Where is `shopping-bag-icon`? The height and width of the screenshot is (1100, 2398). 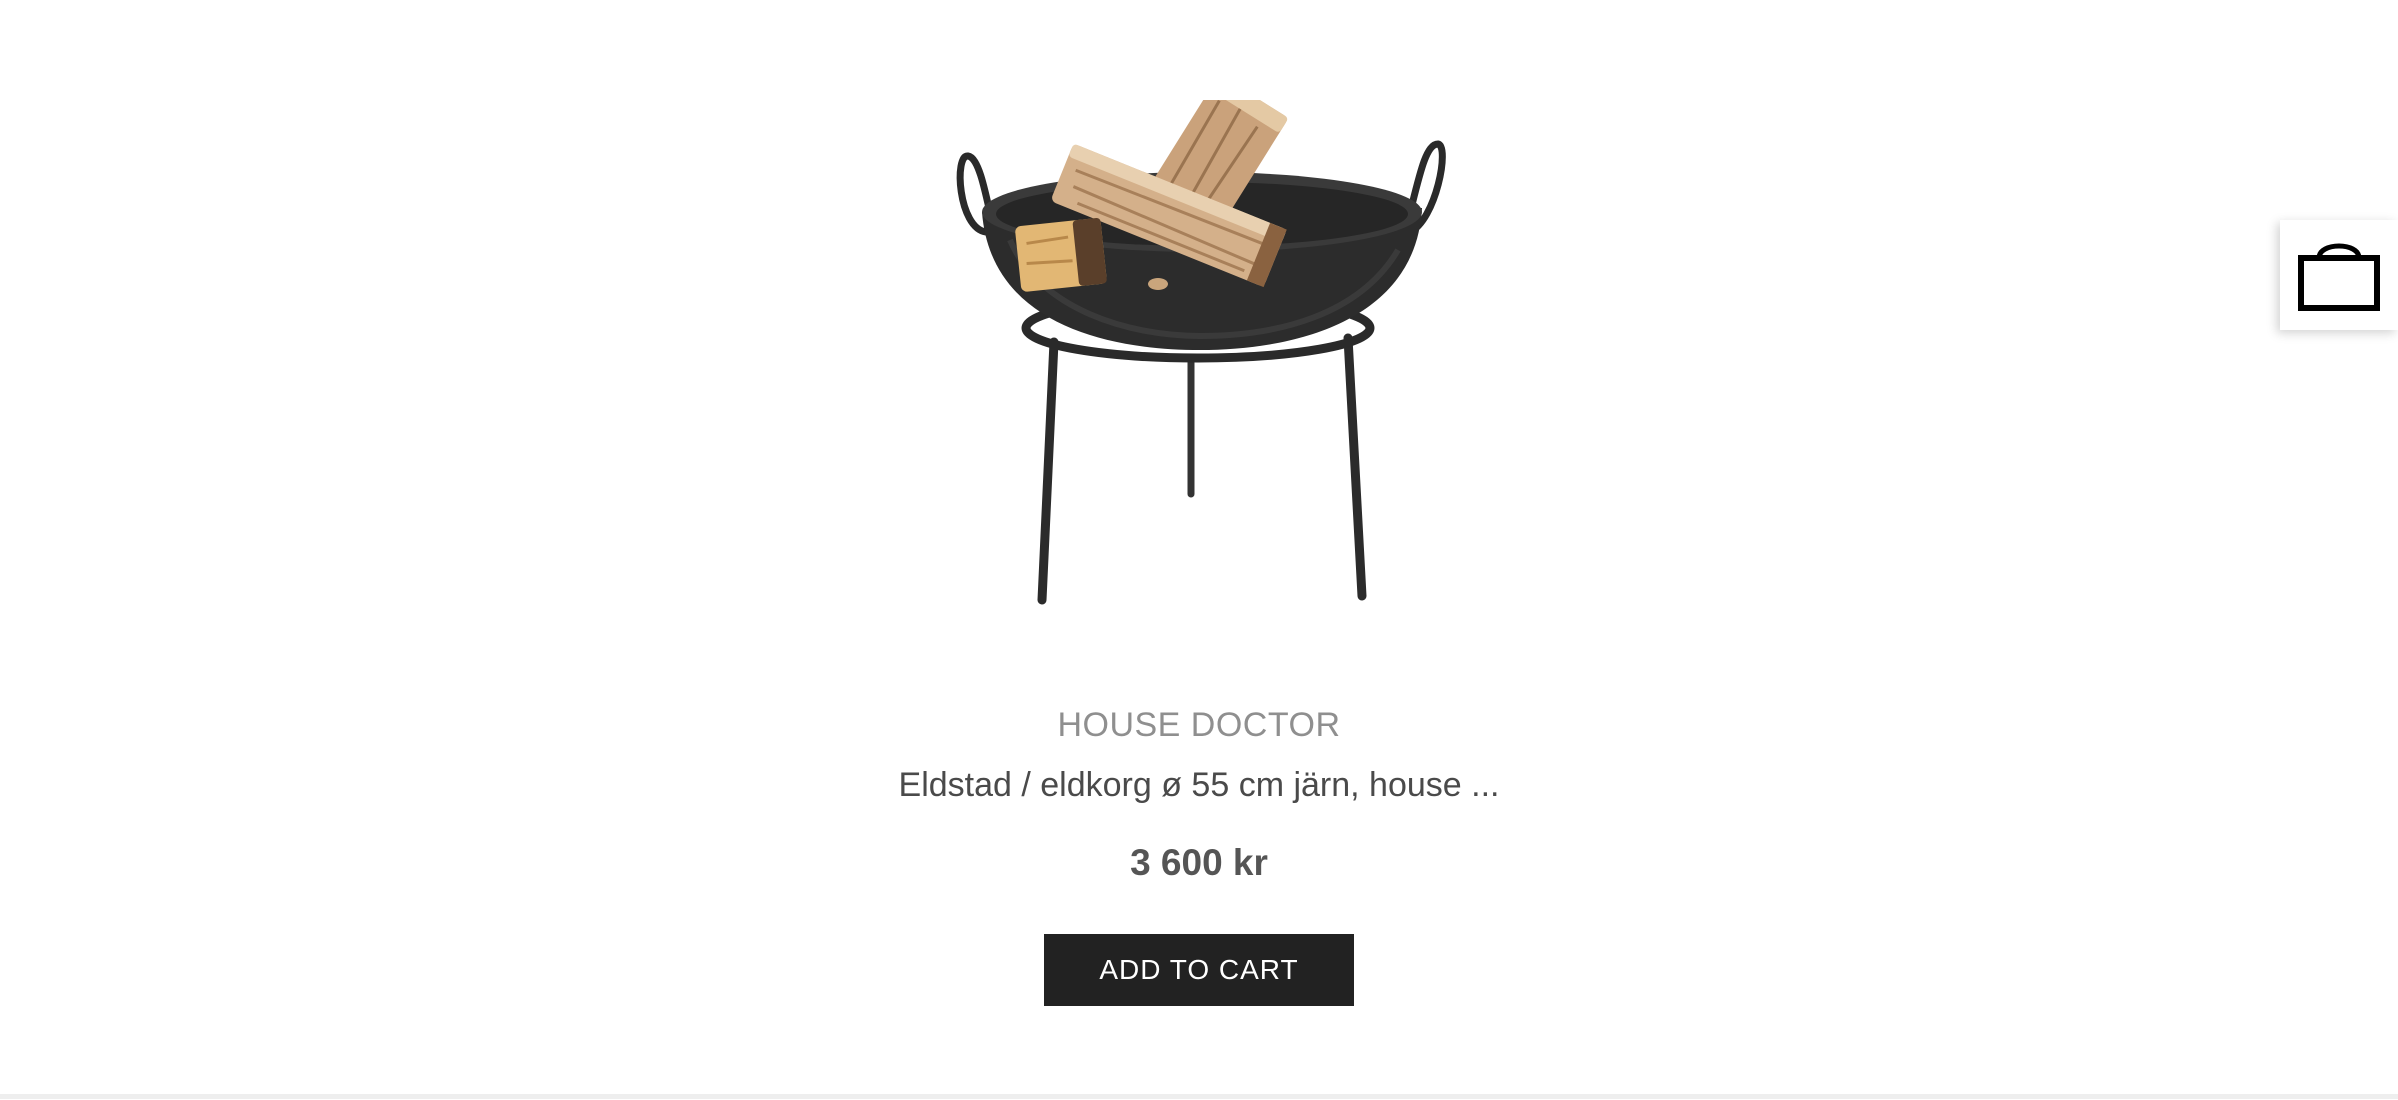 shopping-bag-icon is located at coordinates (2339, 277).